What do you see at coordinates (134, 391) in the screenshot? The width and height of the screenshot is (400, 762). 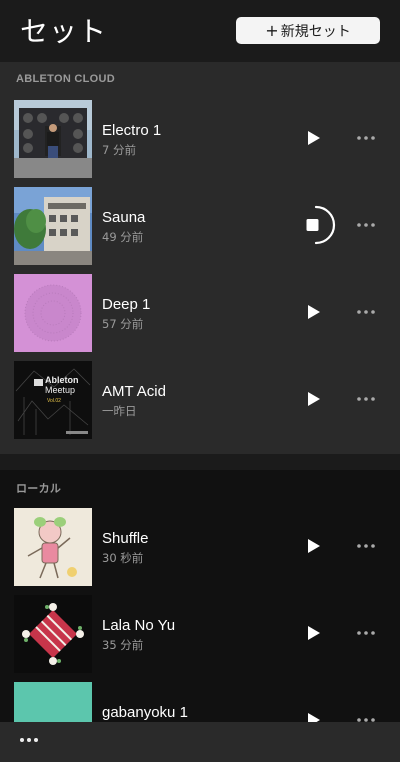 I see `item-name: AMT Acid` at bounding box center [134, 391].